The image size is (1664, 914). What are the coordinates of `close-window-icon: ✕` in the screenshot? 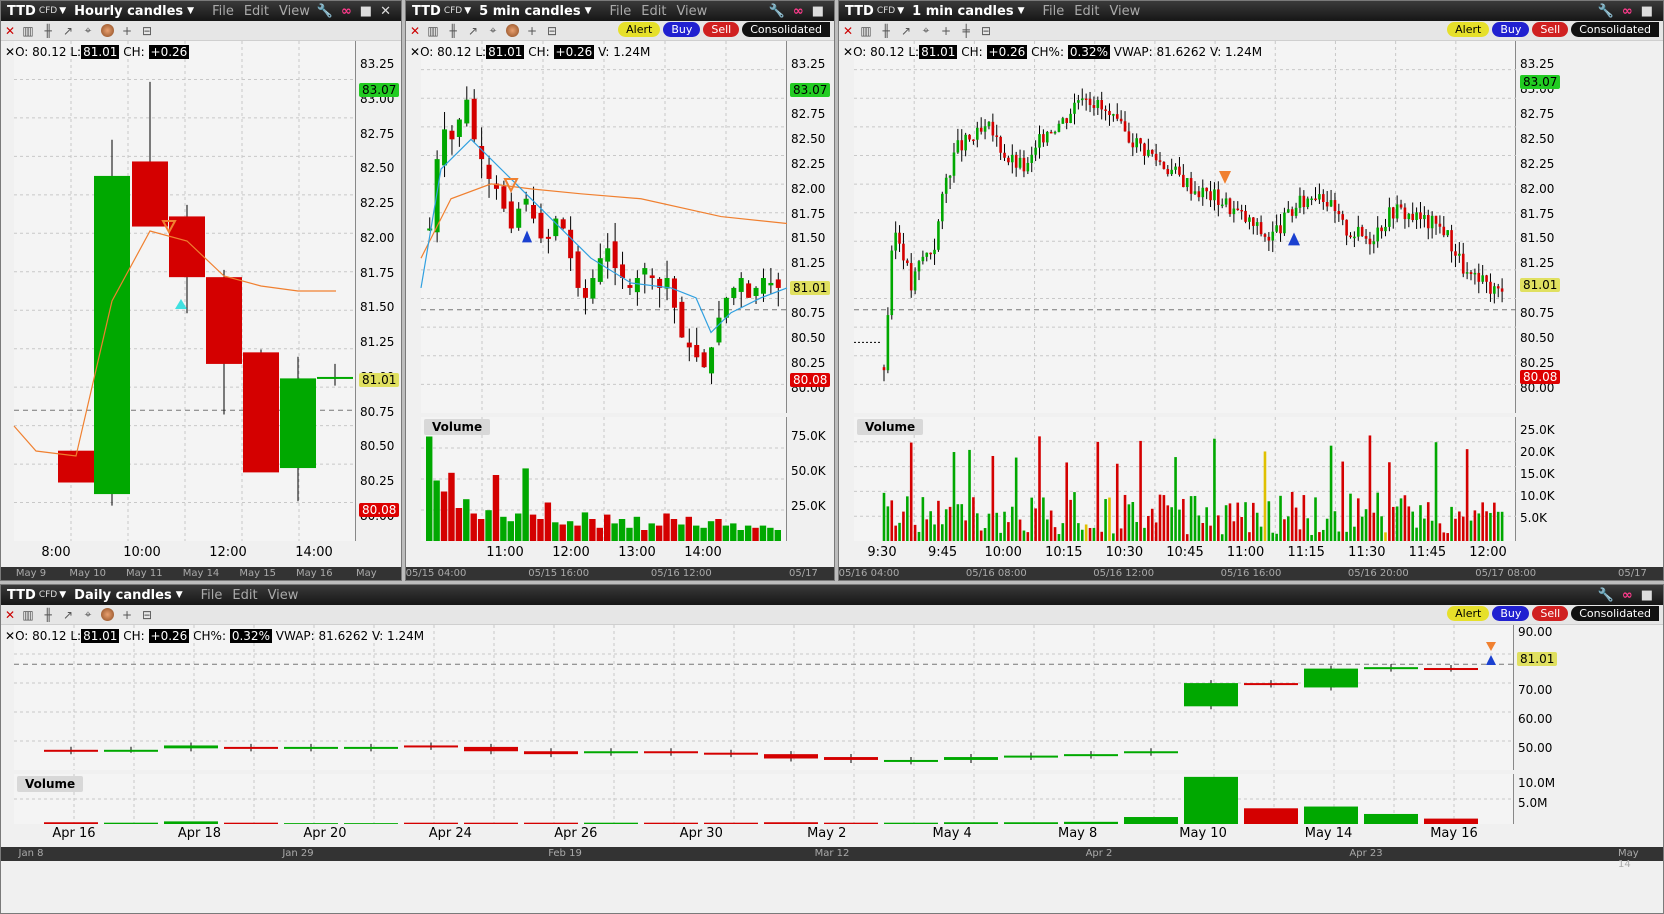 It's located at (385, 11).